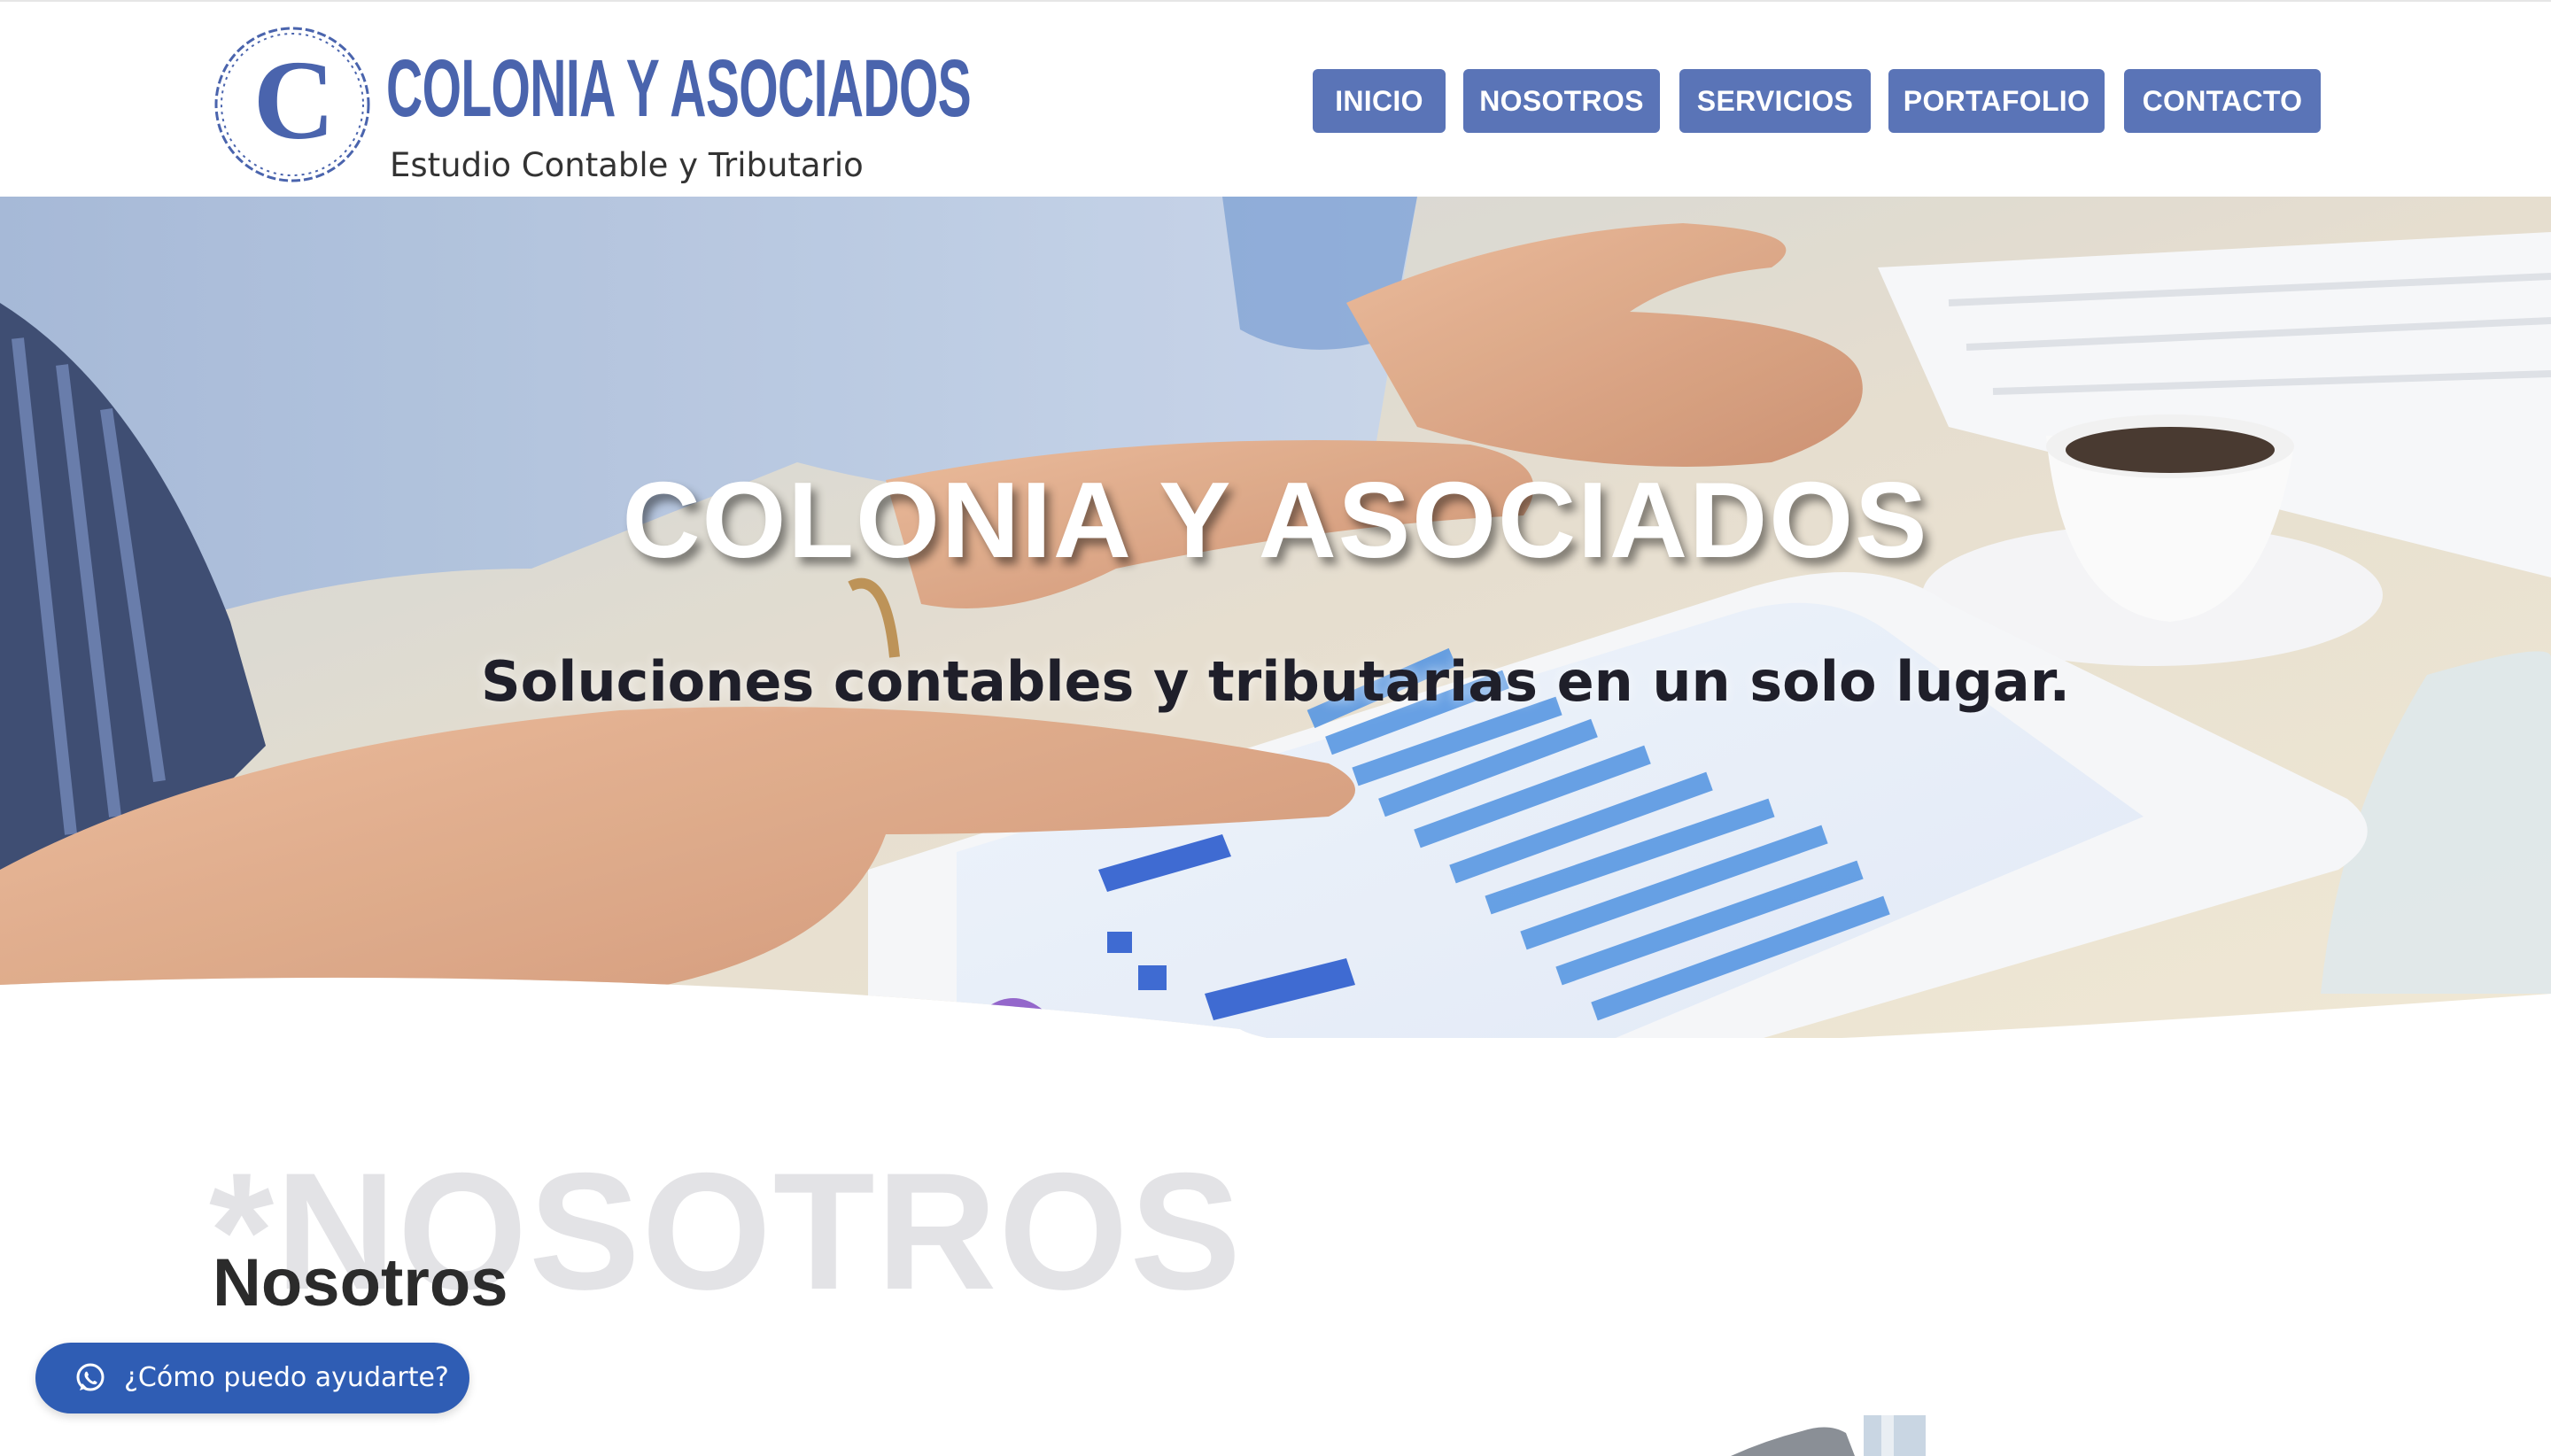 The image size is (2551, 1456). Describe the element at coordinates (679, 88) in the screenshot. I see `brand-name: COLONIA Y ASOCIADOS` at that location.